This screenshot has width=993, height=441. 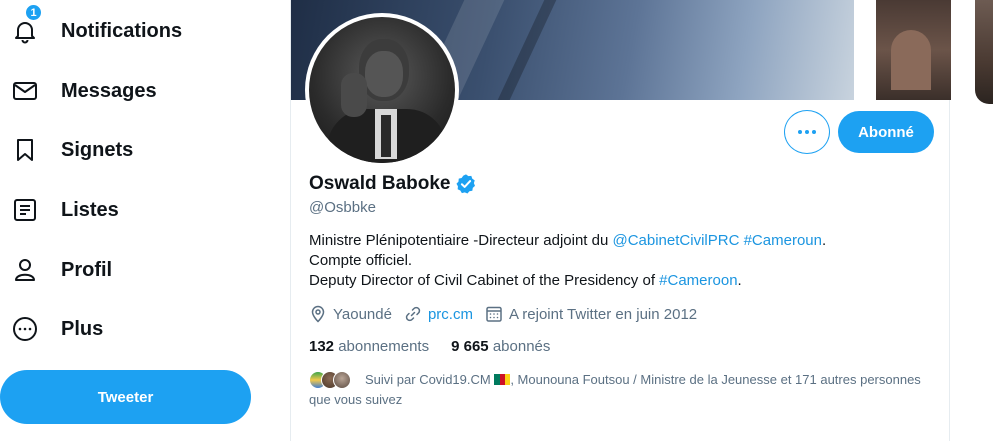 What do you see at coordinates (25, 91) in the screenshot?
I see `envelope-icon` at bounding box center [25, 91].